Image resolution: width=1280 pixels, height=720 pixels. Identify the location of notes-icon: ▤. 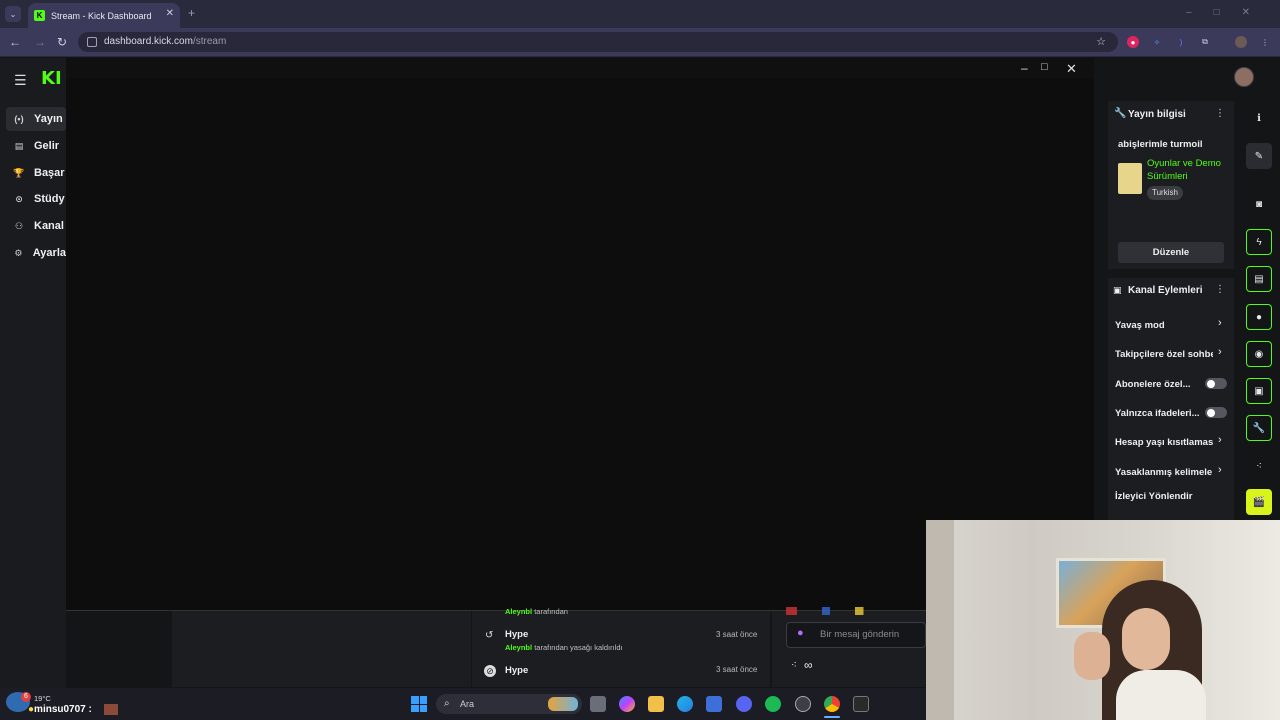
(1259, 279).